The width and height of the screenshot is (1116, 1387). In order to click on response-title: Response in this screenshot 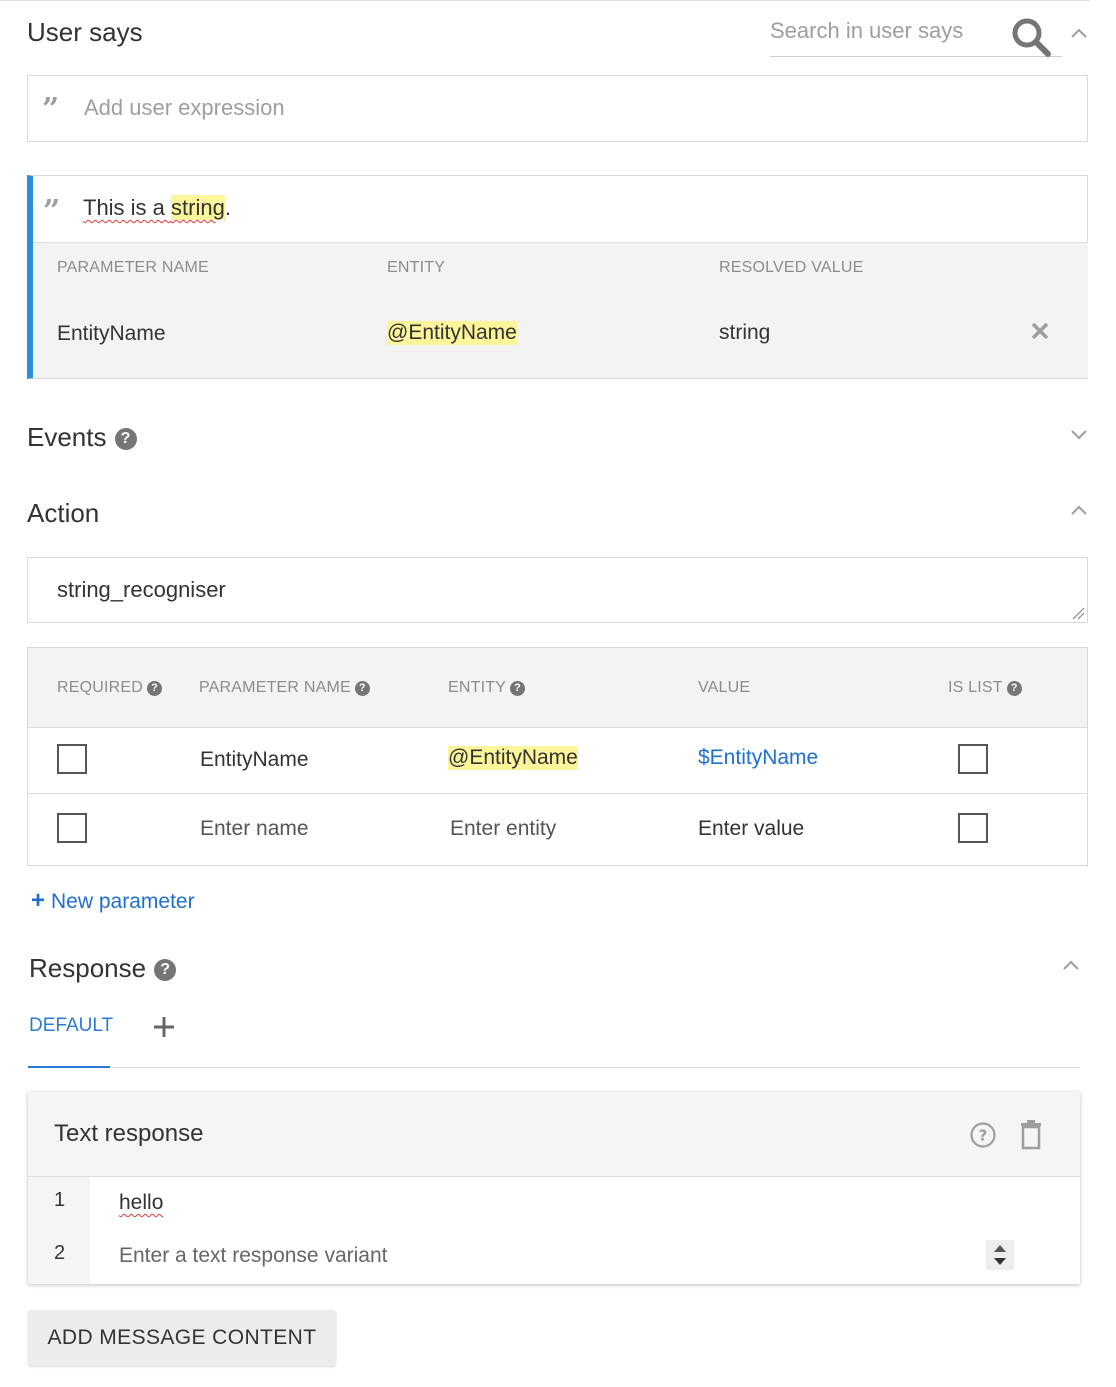, I will do `click(88, 968)`.